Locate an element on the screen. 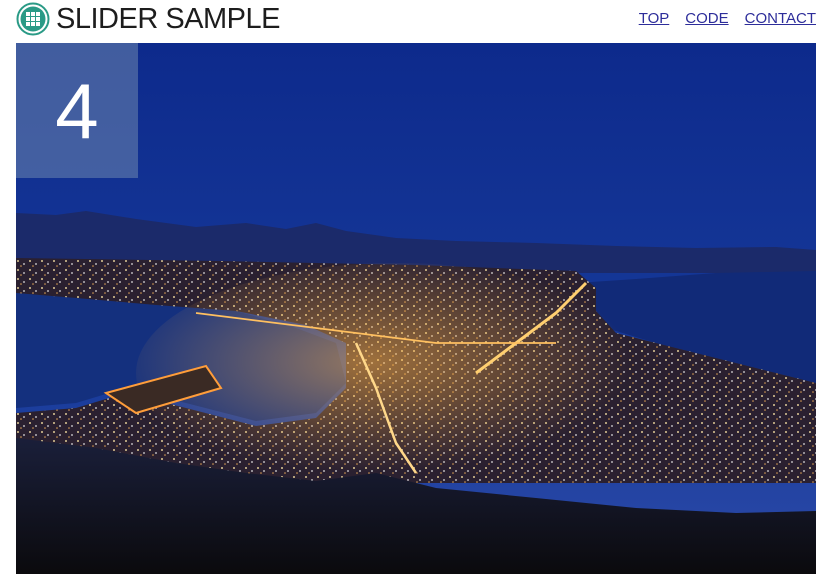  slide-number: 4 is located at coordinates (77, 110).